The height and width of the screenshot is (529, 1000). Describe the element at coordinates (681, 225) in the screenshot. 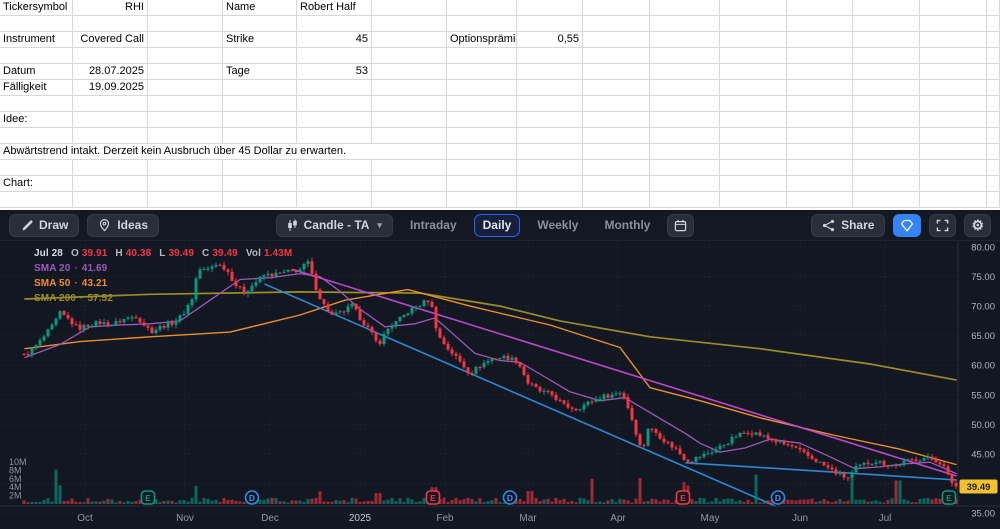

I see `calendar-button` at that location.